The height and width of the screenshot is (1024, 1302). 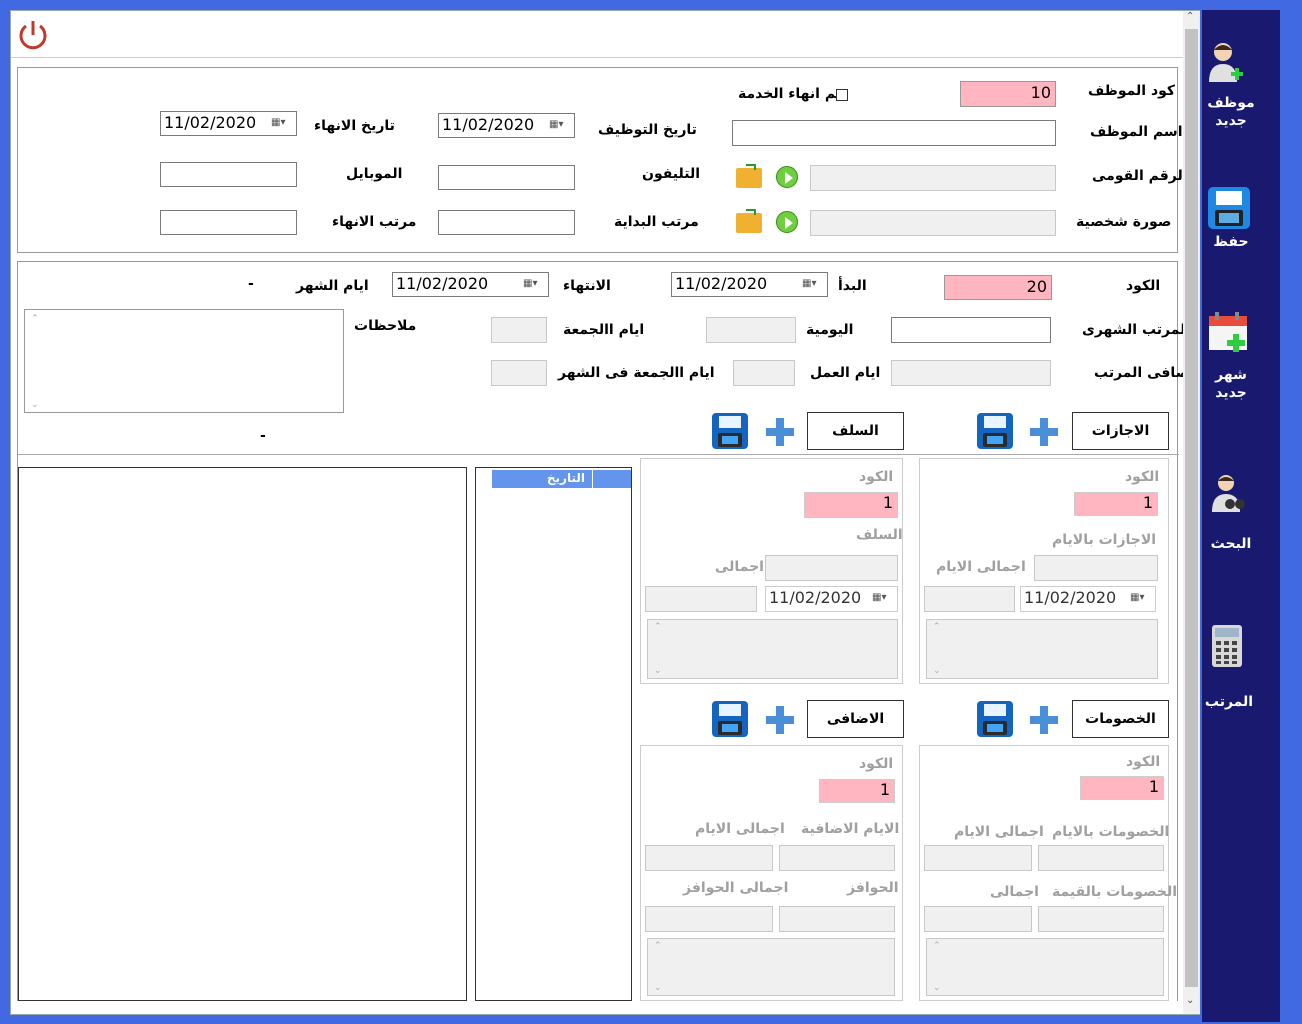 I want to click on vertical-scrollbar: ⌃ ⌄, so click(x=1191, y=512).